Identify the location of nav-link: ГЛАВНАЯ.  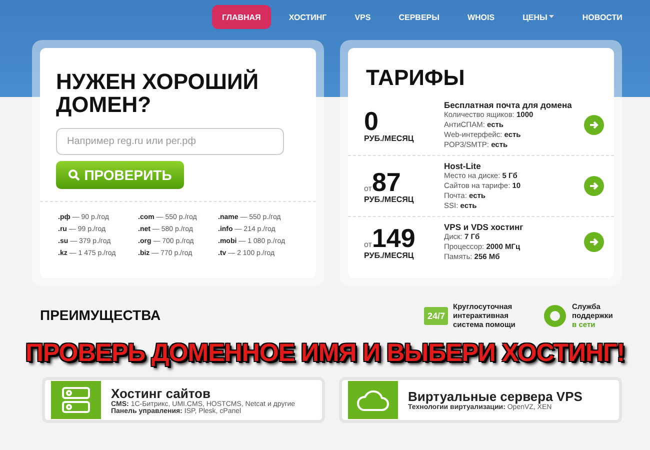
(241, 17).